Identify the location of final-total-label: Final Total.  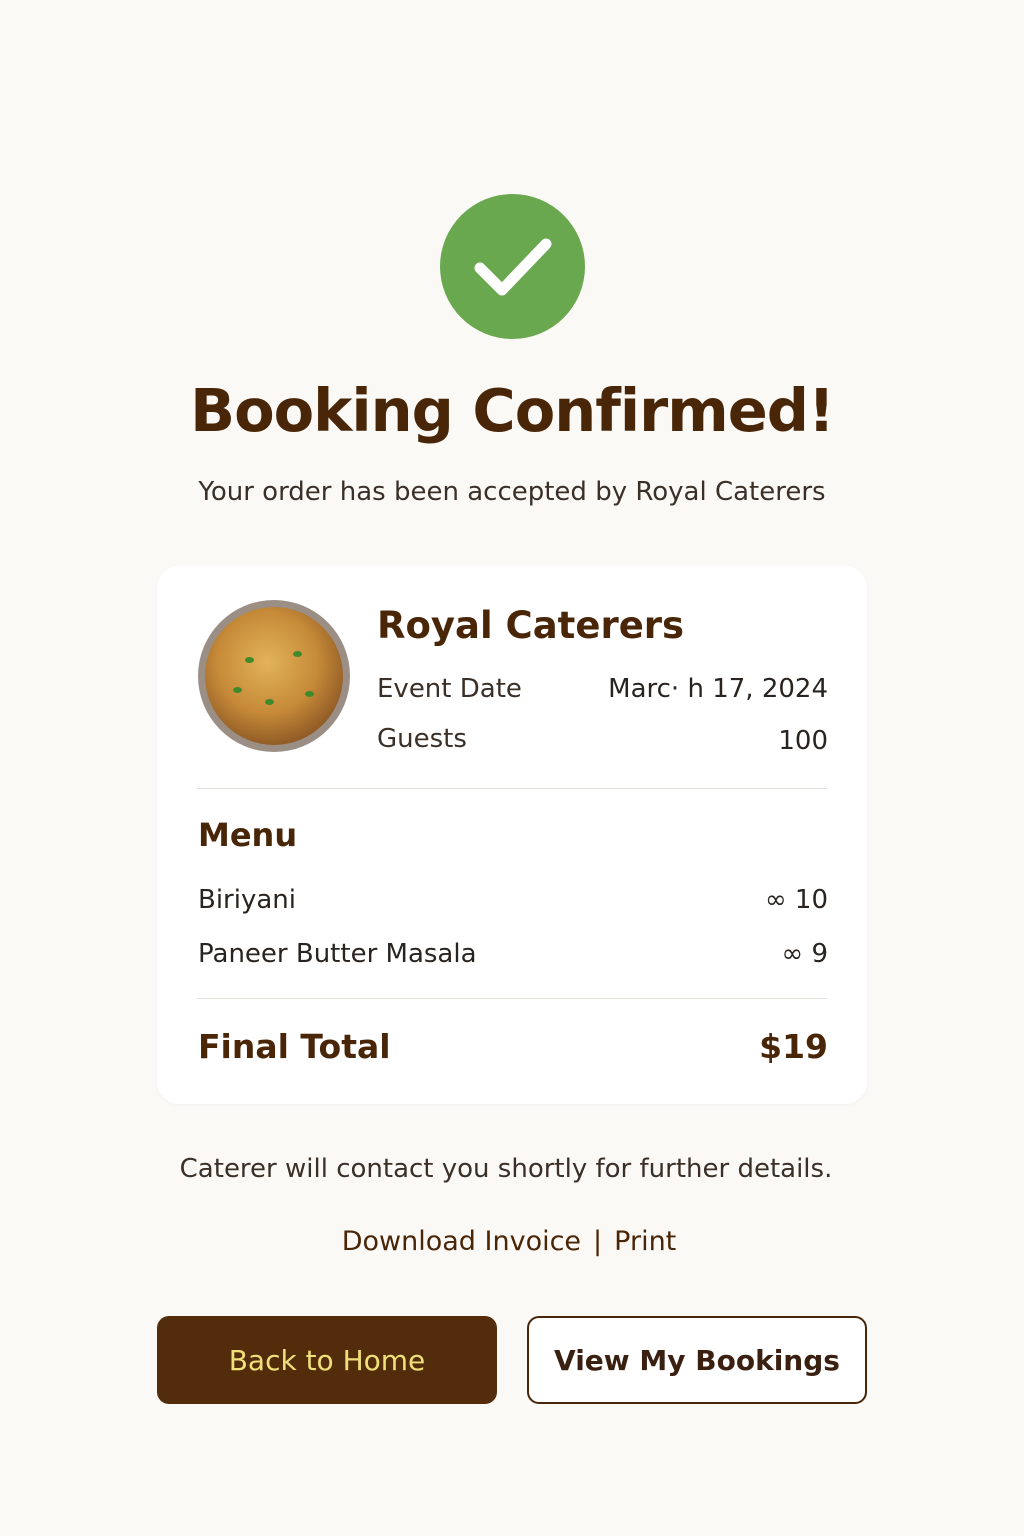
(294, 1046).